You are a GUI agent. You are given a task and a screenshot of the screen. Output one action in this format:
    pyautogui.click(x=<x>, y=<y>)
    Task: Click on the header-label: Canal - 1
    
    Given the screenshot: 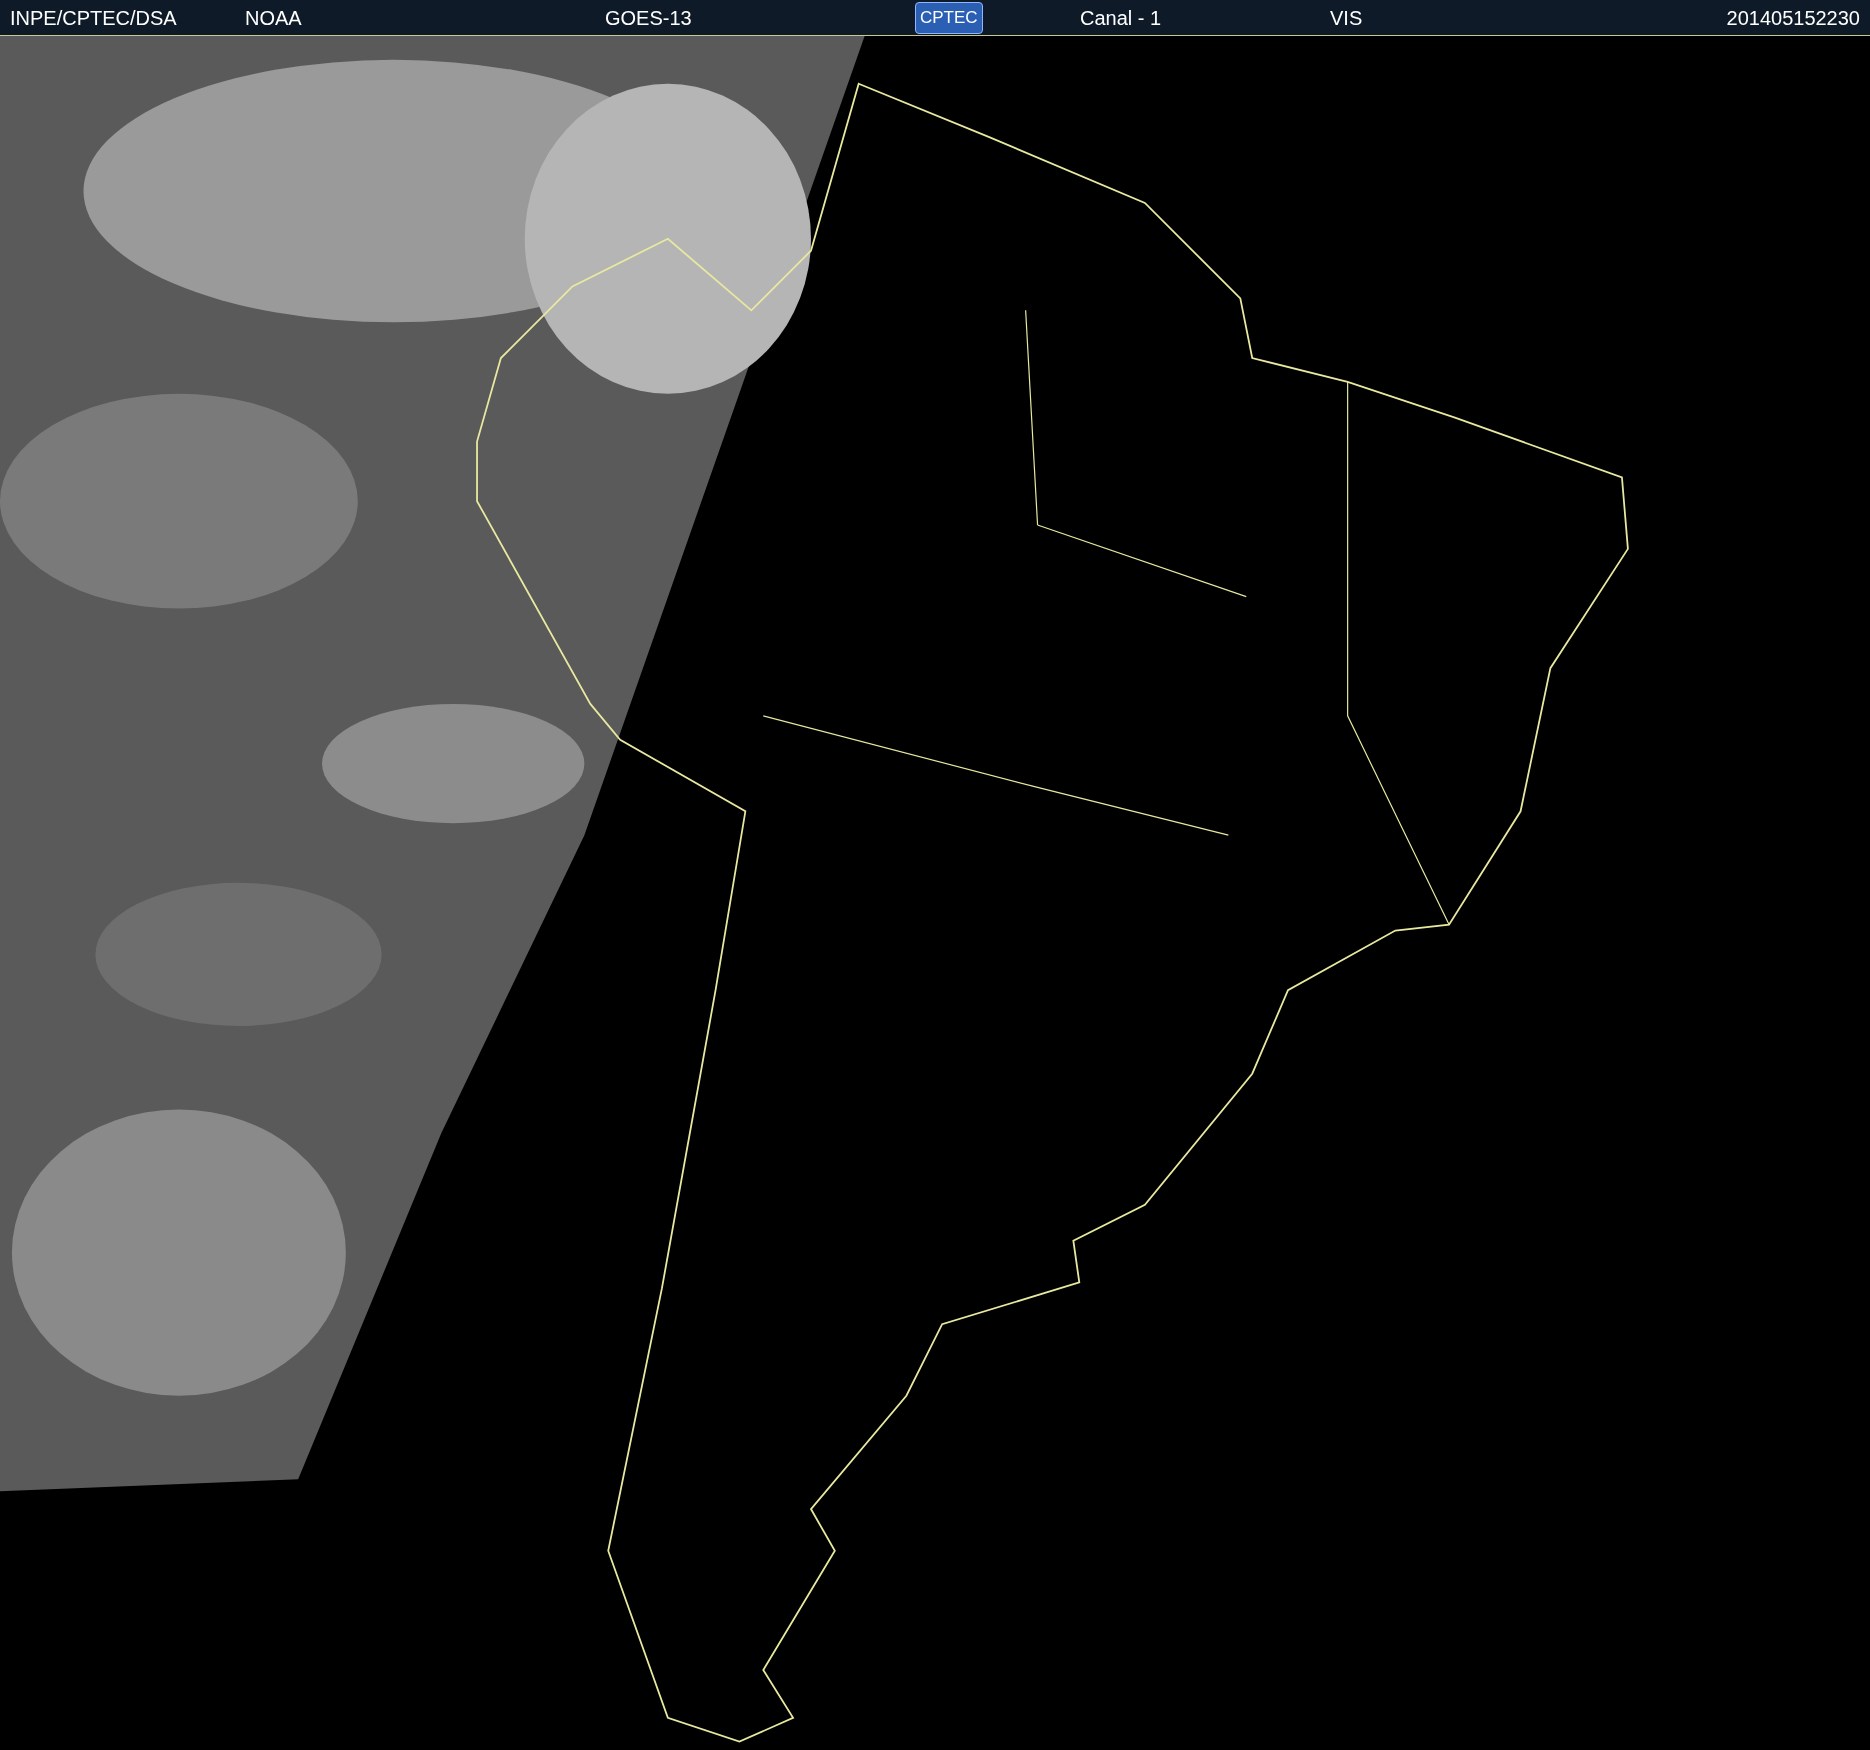 What is the action you would take?
    pyautogui.click(x=1121, y=18)
    